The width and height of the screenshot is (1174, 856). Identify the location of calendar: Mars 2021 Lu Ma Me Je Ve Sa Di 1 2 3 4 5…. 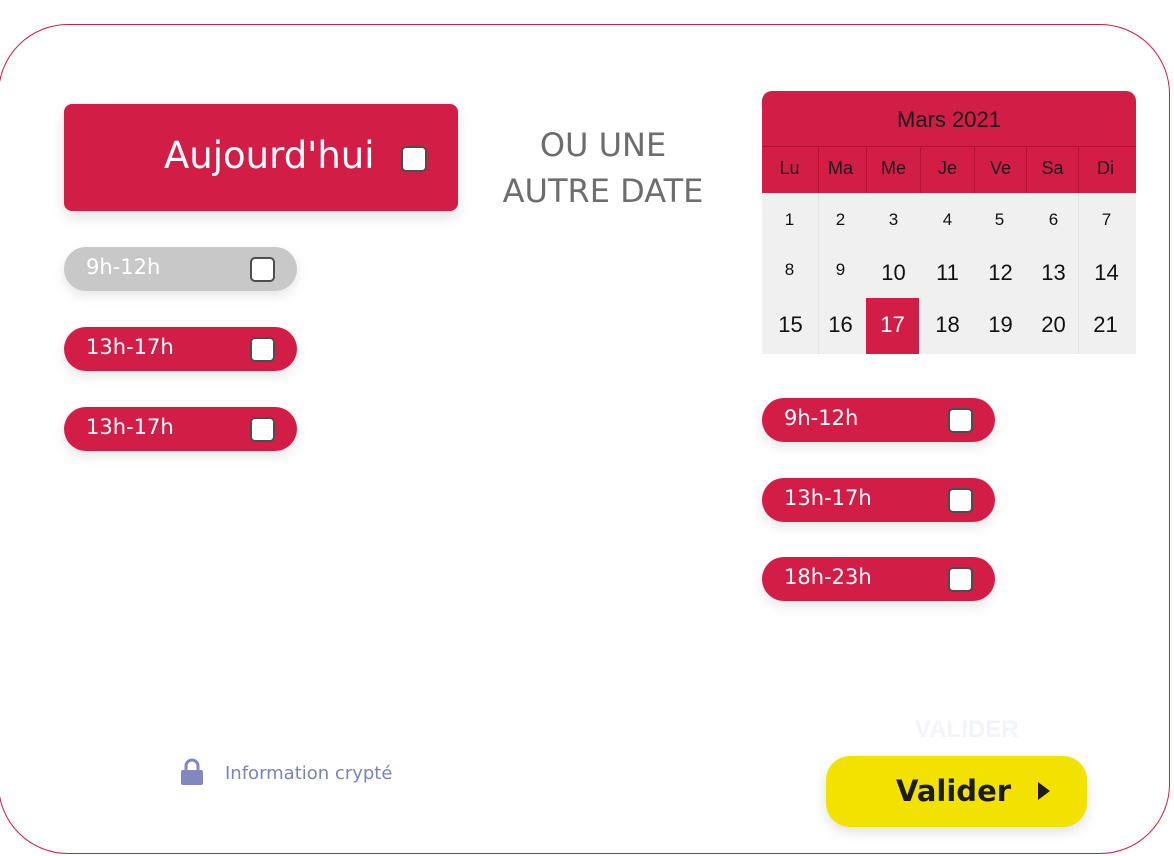
(949, 222).